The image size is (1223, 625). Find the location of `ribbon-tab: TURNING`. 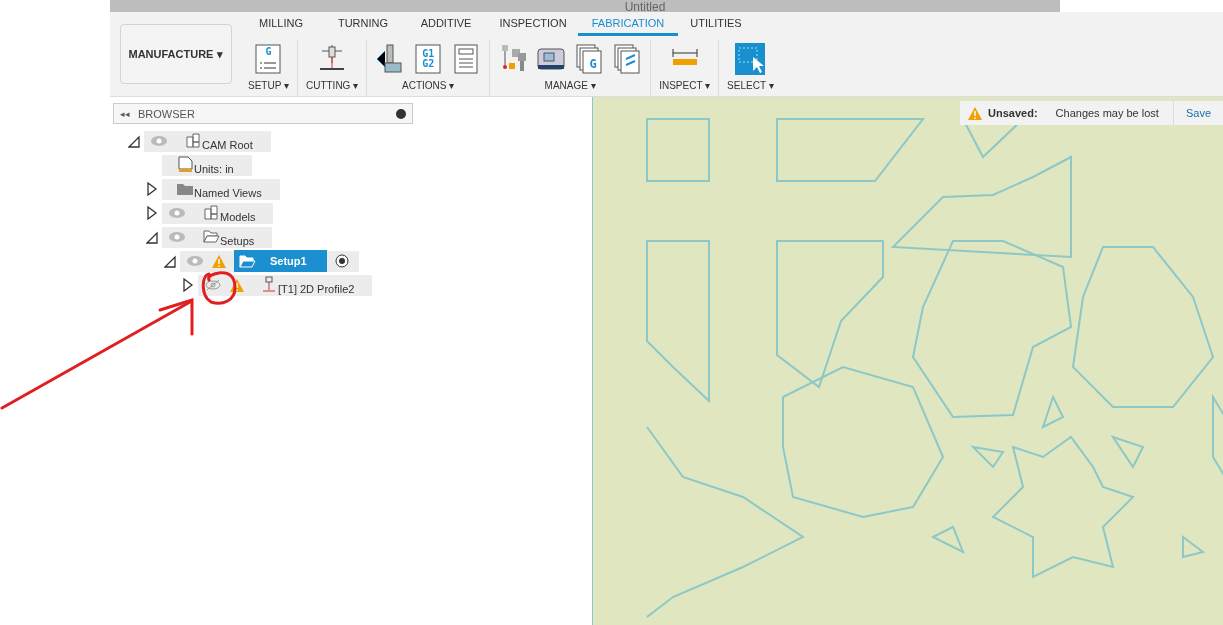

ribbon-tab: TURNING is located at coordinates (363, 24).